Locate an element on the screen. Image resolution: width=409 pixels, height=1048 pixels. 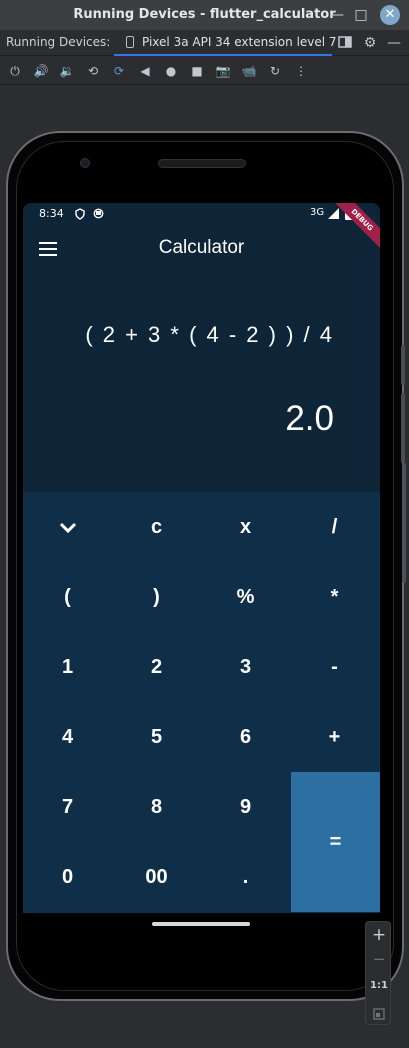
status-time: 8:34 is located at coordinates (51, 213).